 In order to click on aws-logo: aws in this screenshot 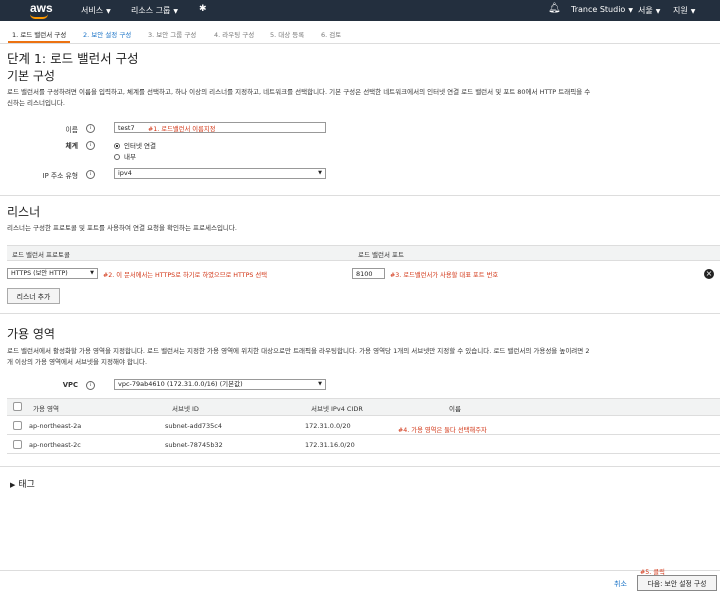, I will do `click(41, 8)`.